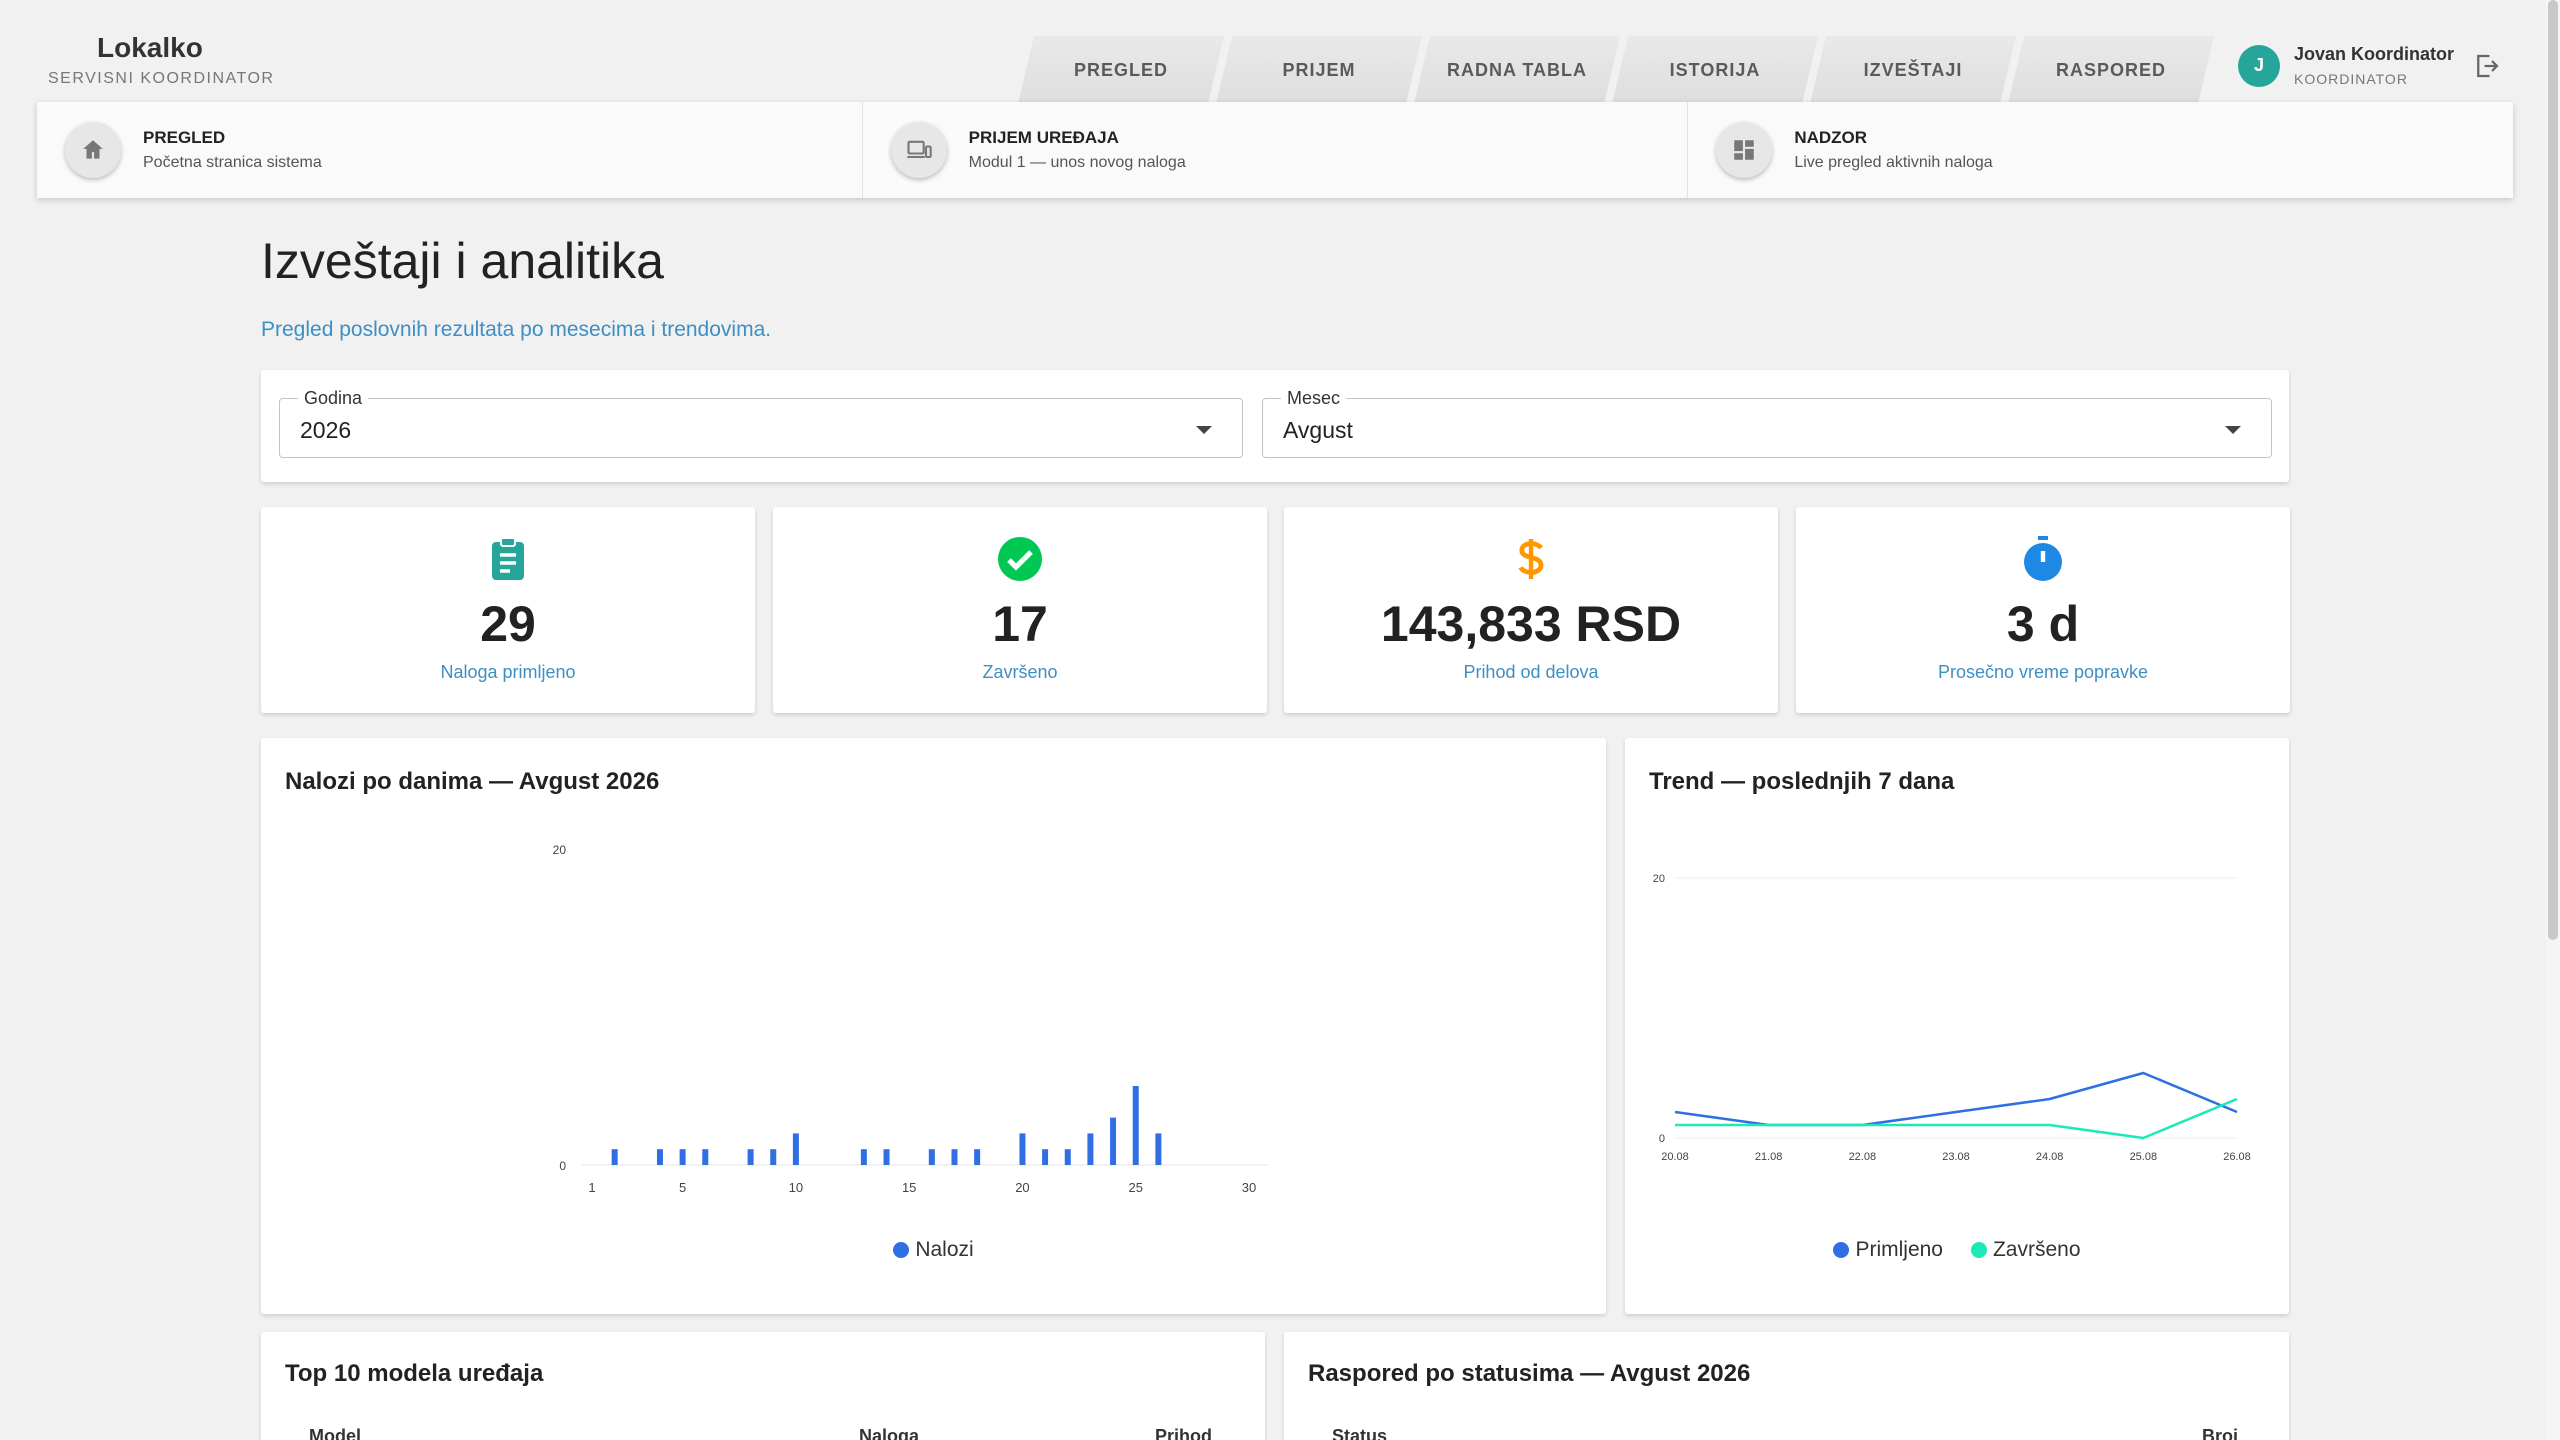 This screenshot has width=2560, height=1440. I want to click on x-tick-label: 21.08, so click(1769, 1157).